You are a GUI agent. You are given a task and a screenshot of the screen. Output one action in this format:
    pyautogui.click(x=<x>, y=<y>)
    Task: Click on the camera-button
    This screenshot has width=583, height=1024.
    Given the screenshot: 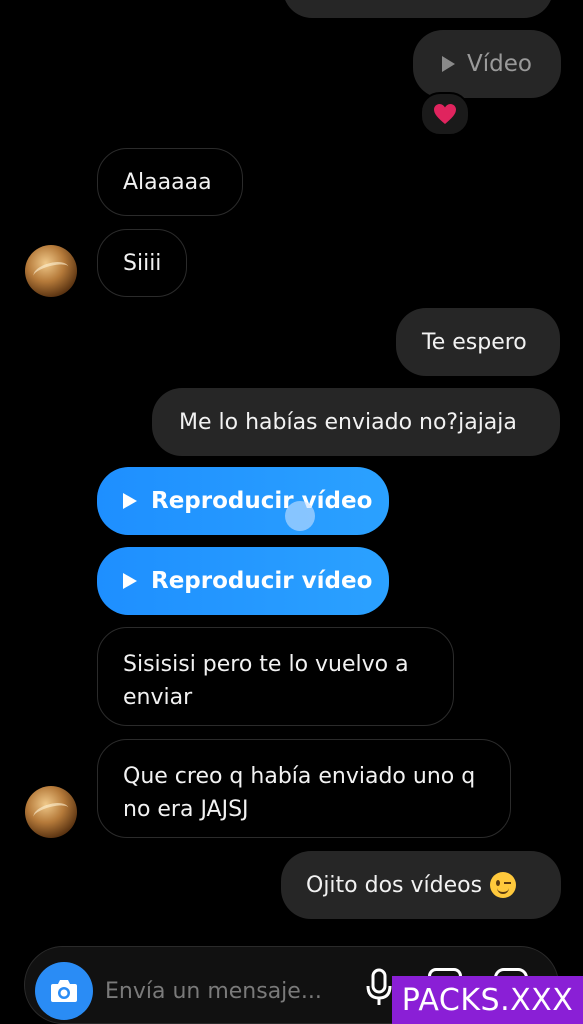 What is the action you would take?
    pyautogui.click(x=64, y=991)
    